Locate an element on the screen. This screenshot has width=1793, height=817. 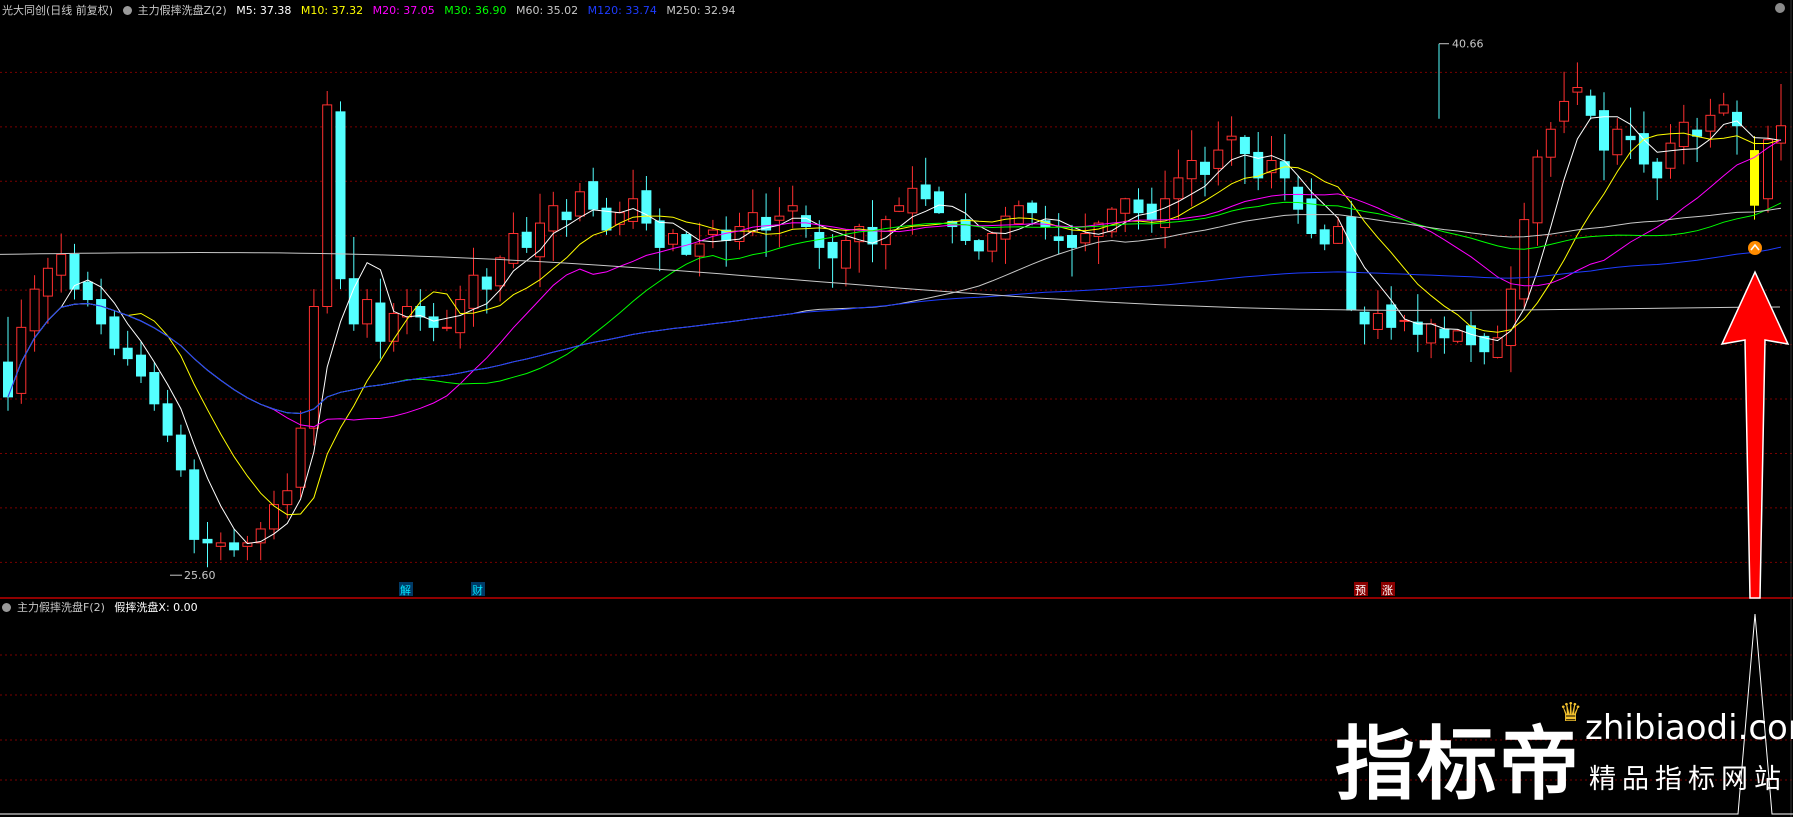
stock-name: 光大同创(日线 前复权) is located at coordinates (57, 10).